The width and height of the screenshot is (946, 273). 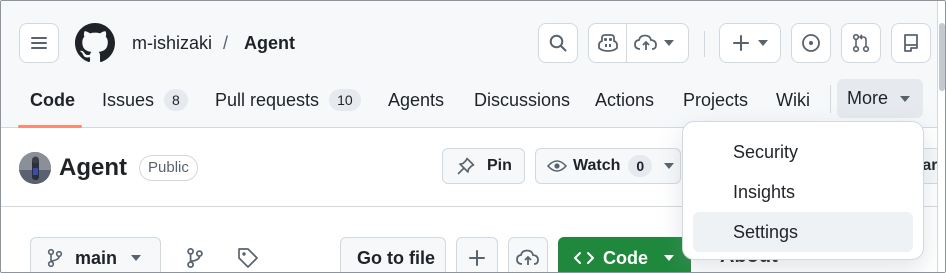 I want to click on selected-tab-indicator, so click(x=50, y=126).